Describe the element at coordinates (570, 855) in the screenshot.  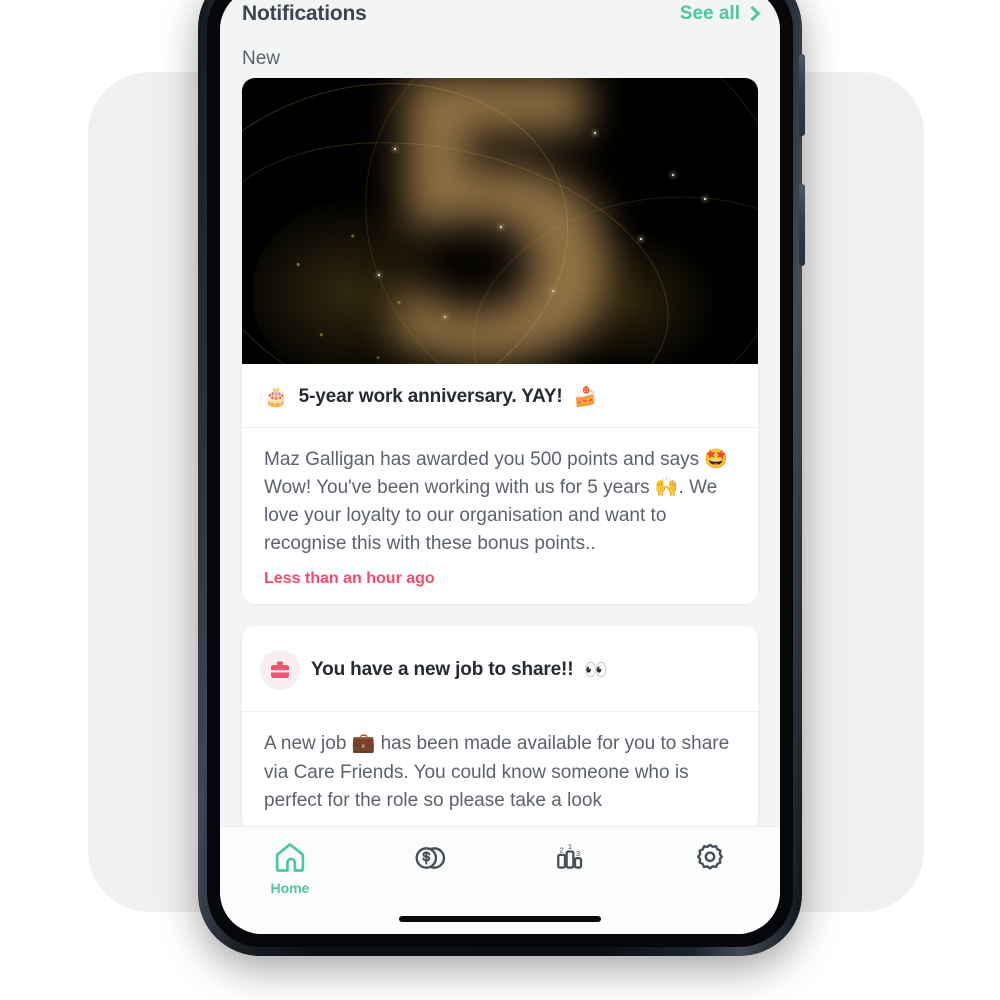
I see `leaderboard-icon: 2 1 3` at that location.